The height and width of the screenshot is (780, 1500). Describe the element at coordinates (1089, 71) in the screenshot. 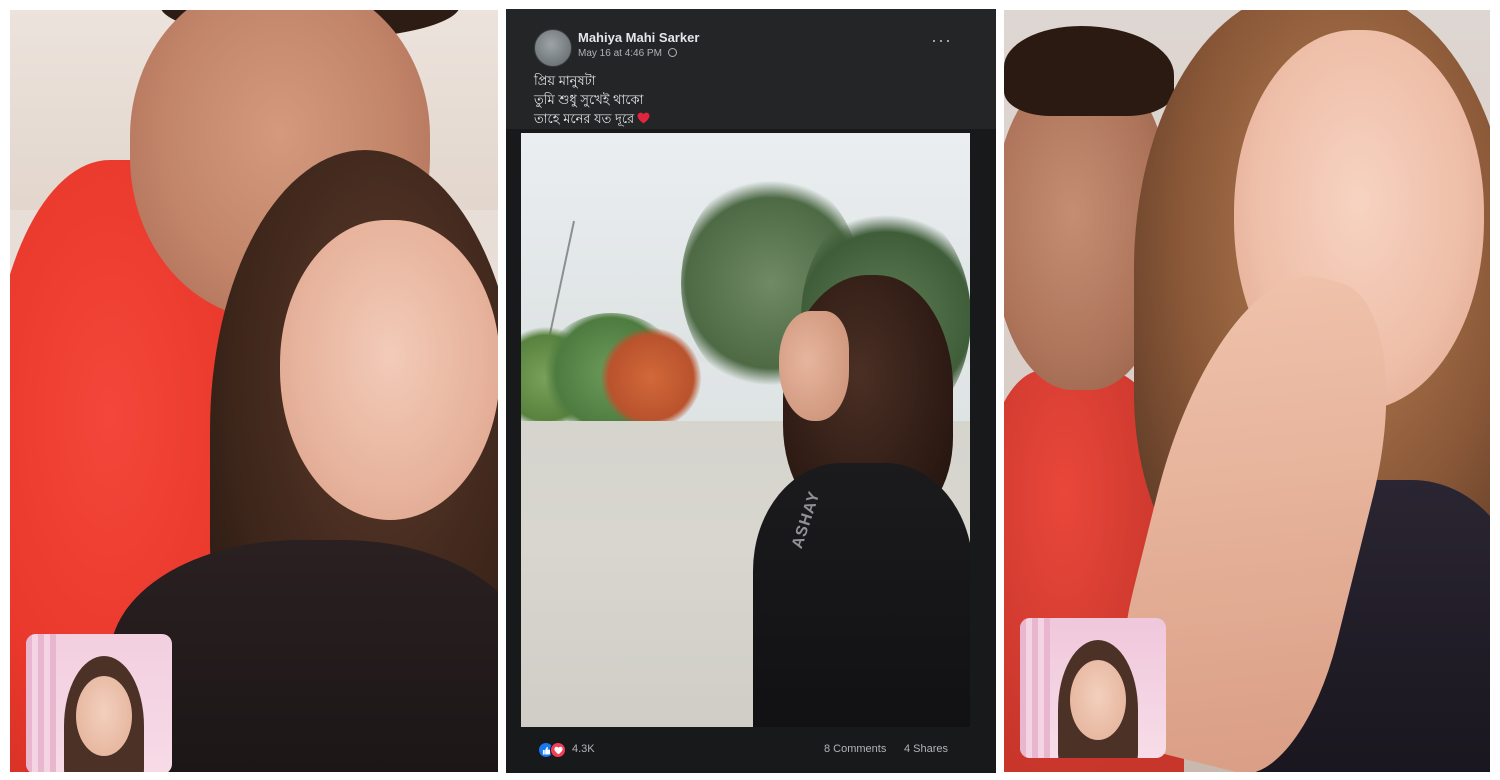

I see `right-man-hair` at that location.